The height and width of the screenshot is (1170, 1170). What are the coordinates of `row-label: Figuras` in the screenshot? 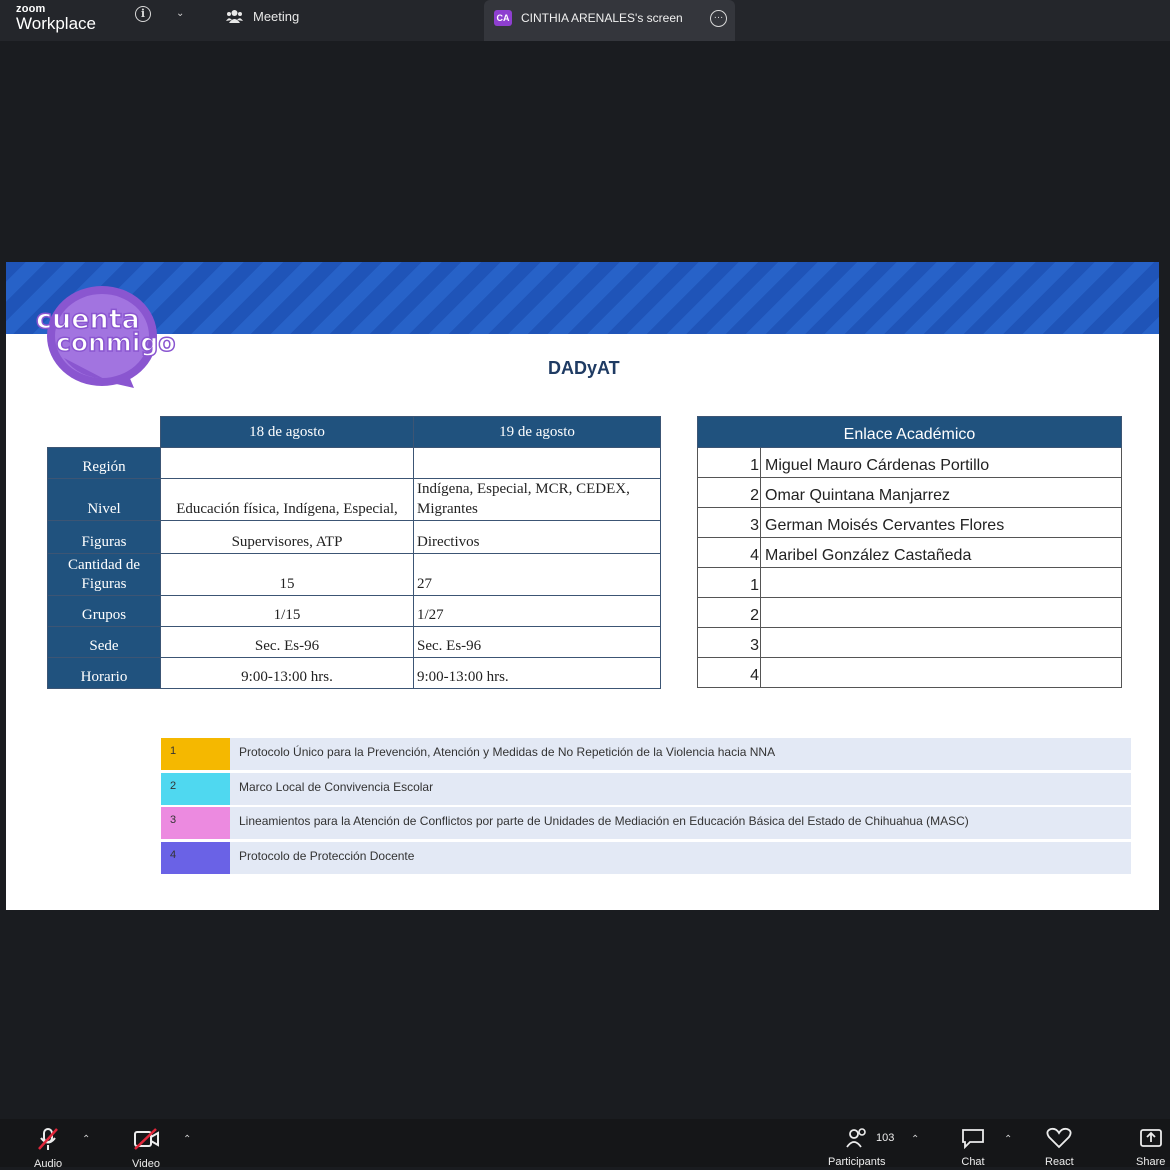 It's located at (104, 537).